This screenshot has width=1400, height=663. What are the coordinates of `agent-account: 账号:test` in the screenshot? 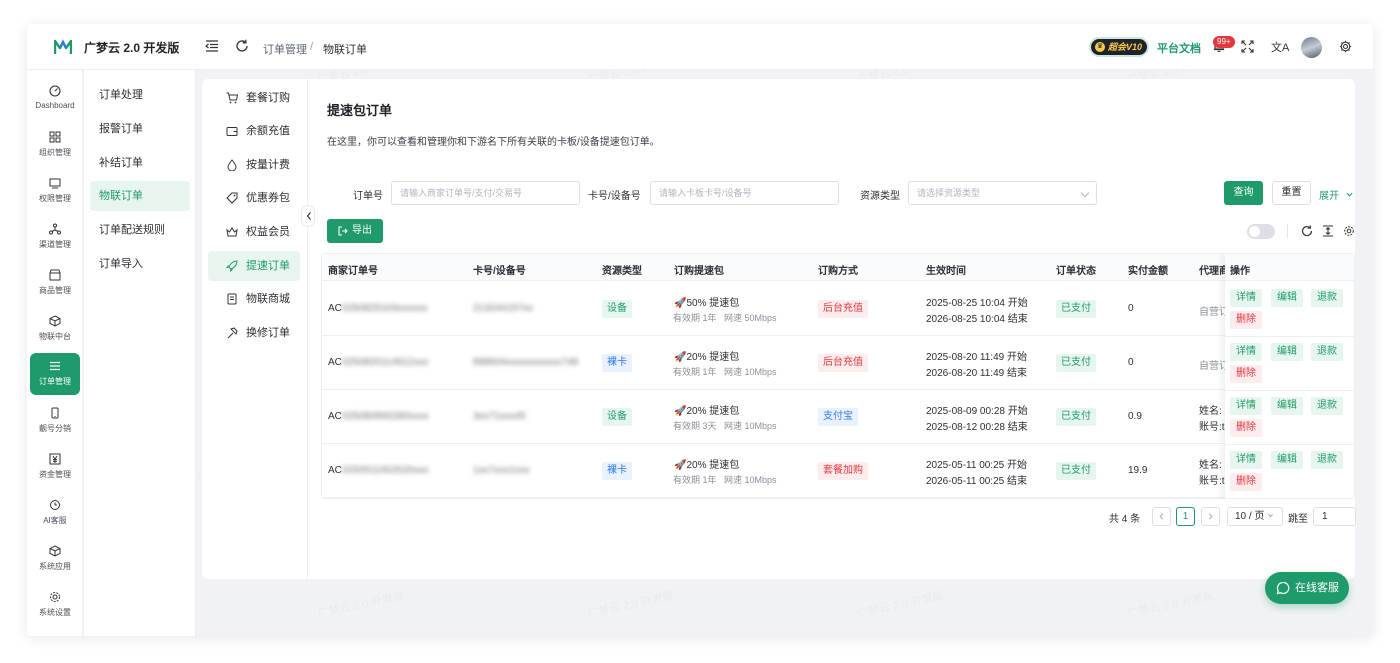 It's located at (1212, 481).